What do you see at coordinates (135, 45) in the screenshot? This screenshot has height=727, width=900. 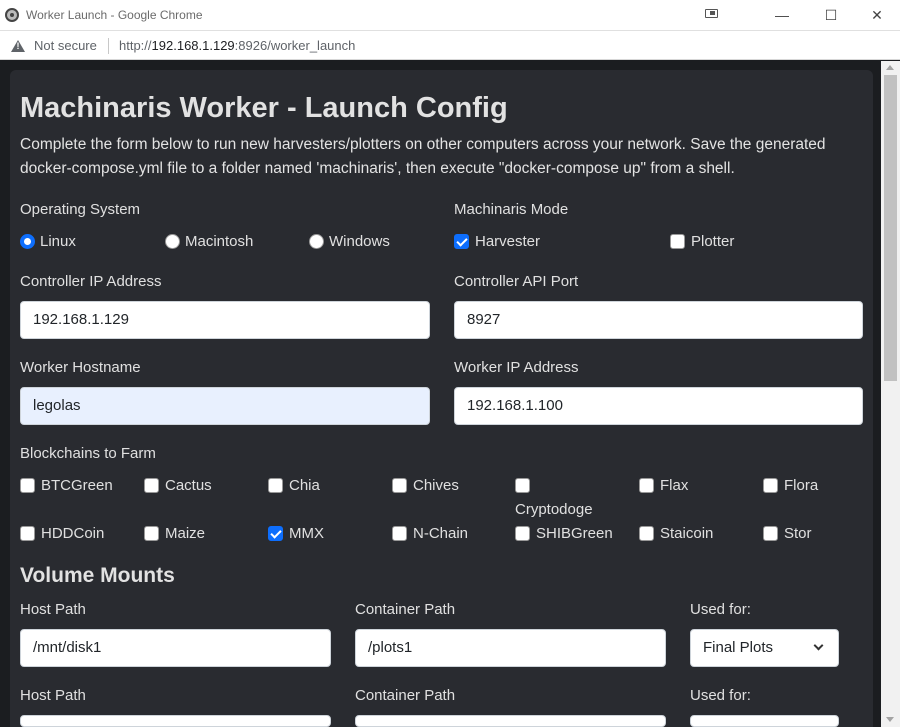 I see `url-prefix: http://` at bounding box center [135, 45].